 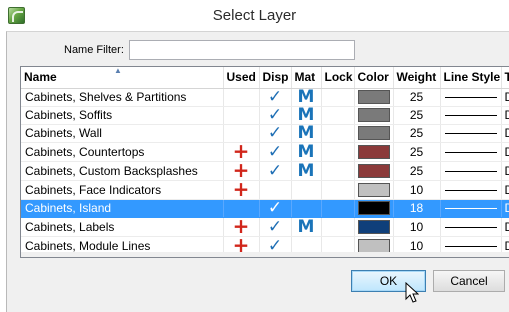 What do you see at coordinates (122, 133) in the screenshot?
I see `cell-name: Cabinets, Wall` at bounding box center [122, 133].